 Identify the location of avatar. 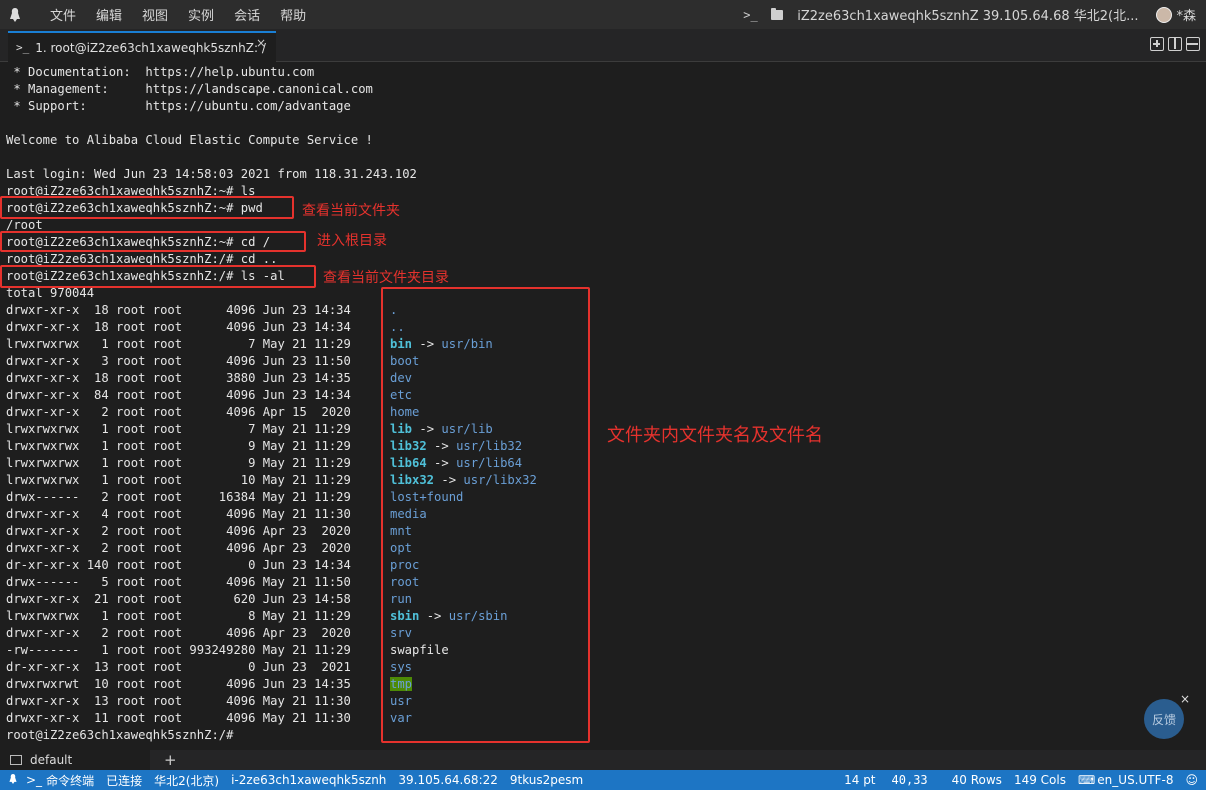
(1164, 14).